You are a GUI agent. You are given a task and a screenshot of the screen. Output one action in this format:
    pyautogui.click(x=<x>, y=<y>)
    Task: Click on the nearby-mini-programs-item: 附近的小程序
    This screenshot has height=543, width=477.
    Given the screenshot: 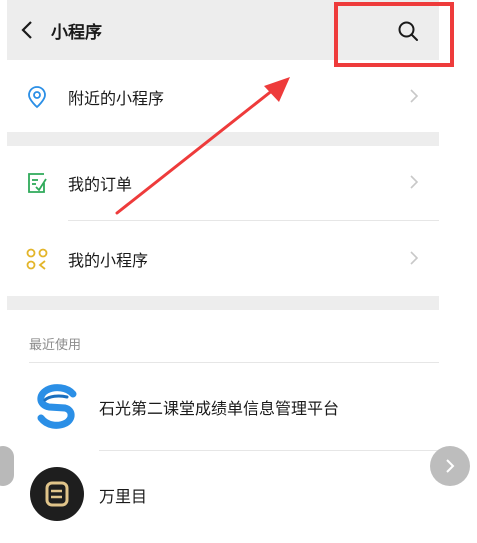 What is the action you would take?
    pyautogui.click(x=223, y=96)
    